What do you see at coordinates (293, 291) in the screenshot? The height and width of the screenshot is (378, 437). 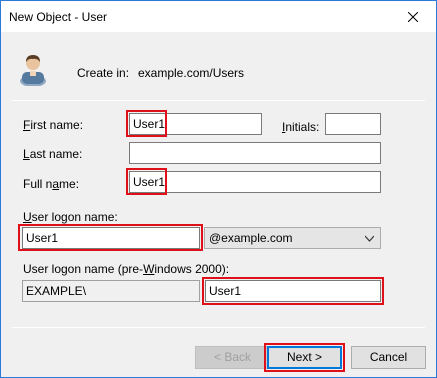 I see `pre2000-highlight` at bounding box center [293, 291].